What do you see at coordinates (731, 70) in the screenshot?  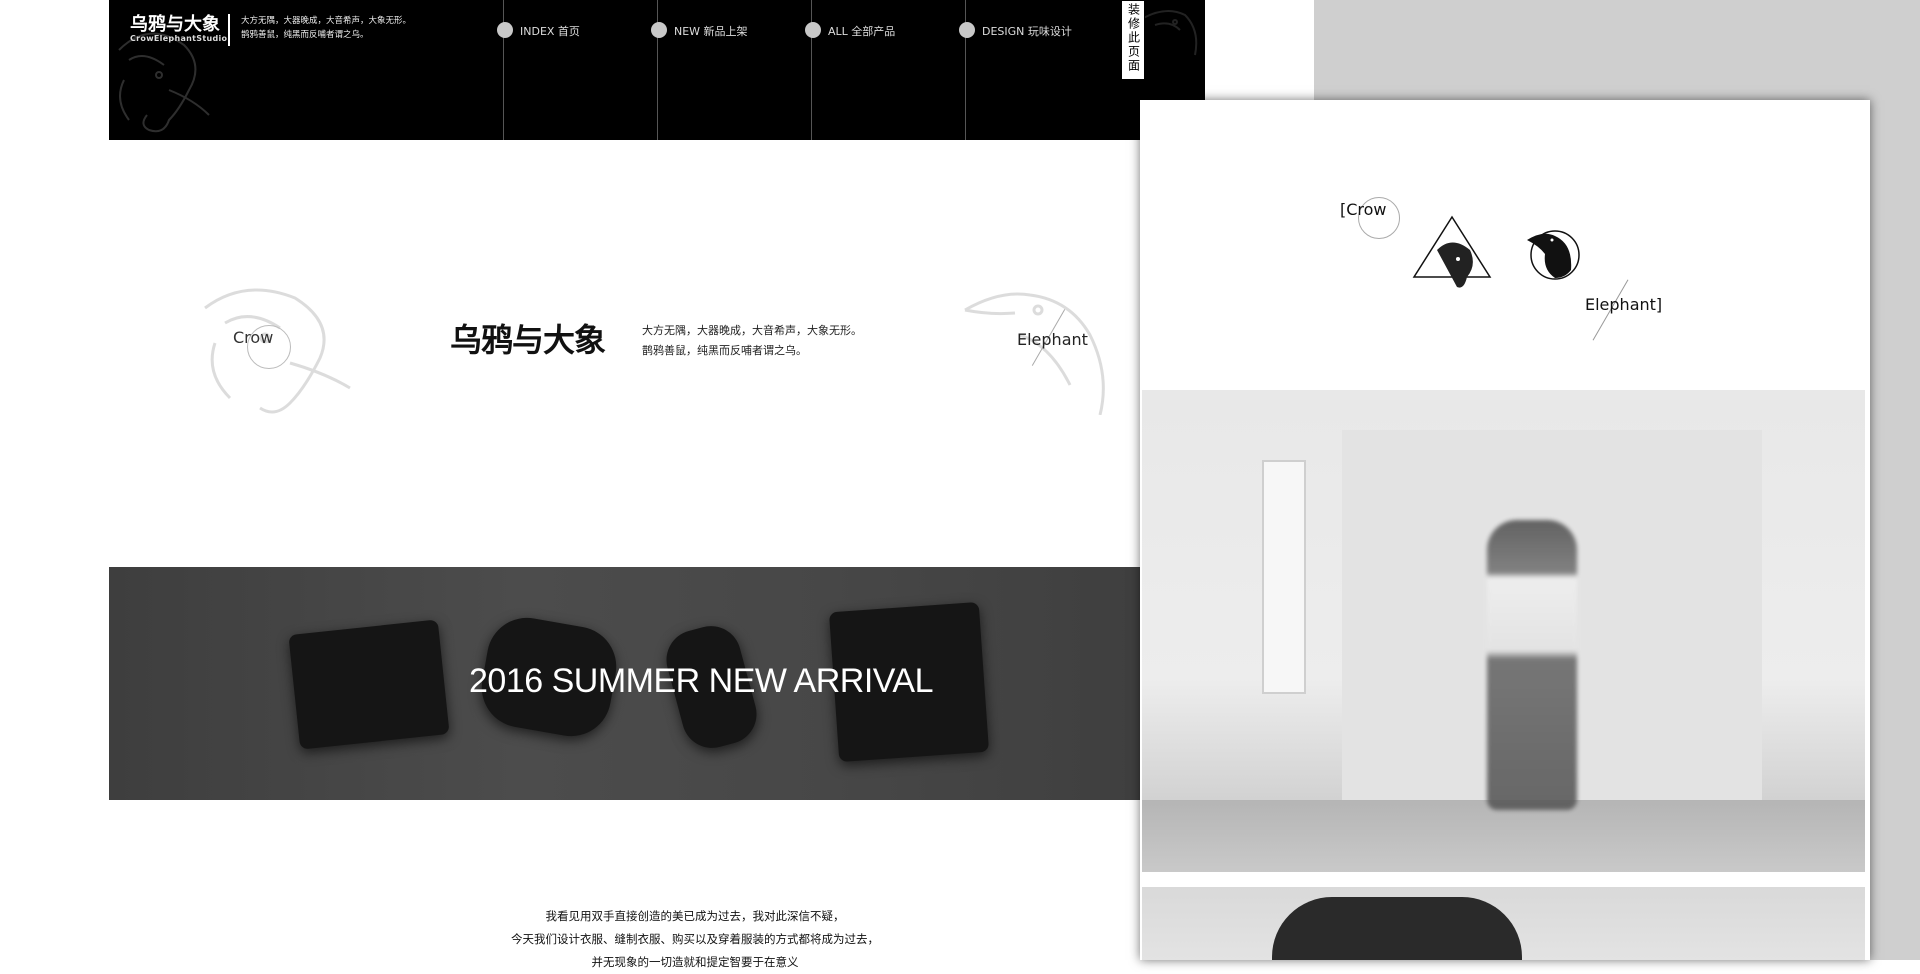 I see `nav-item-new: NEW 新品上架` at bounding box center [731, 70].